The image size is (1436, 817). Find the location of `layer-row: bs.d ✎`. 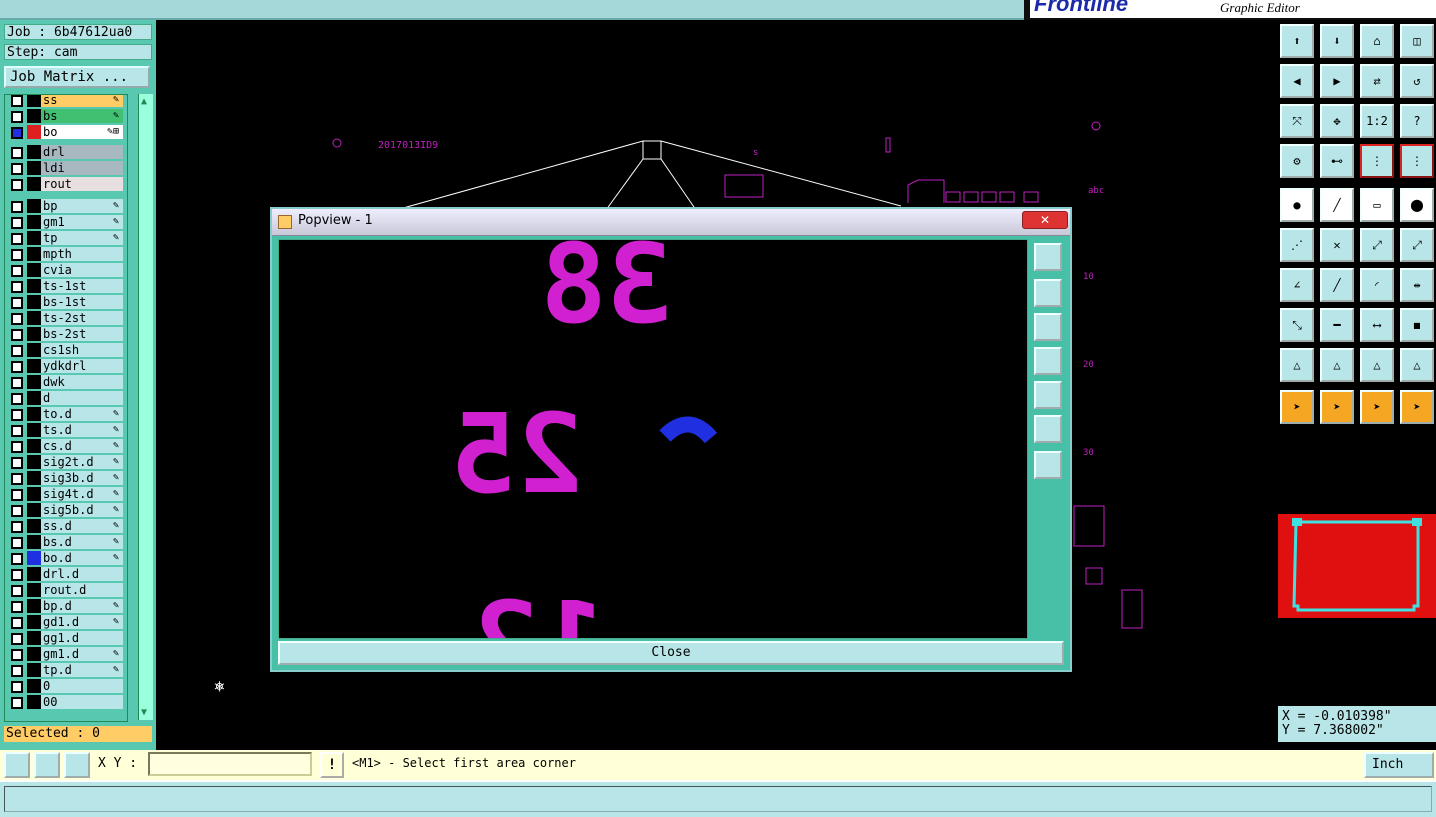

layer-row: bs.d ✎ is located at coordinates (66, 542).